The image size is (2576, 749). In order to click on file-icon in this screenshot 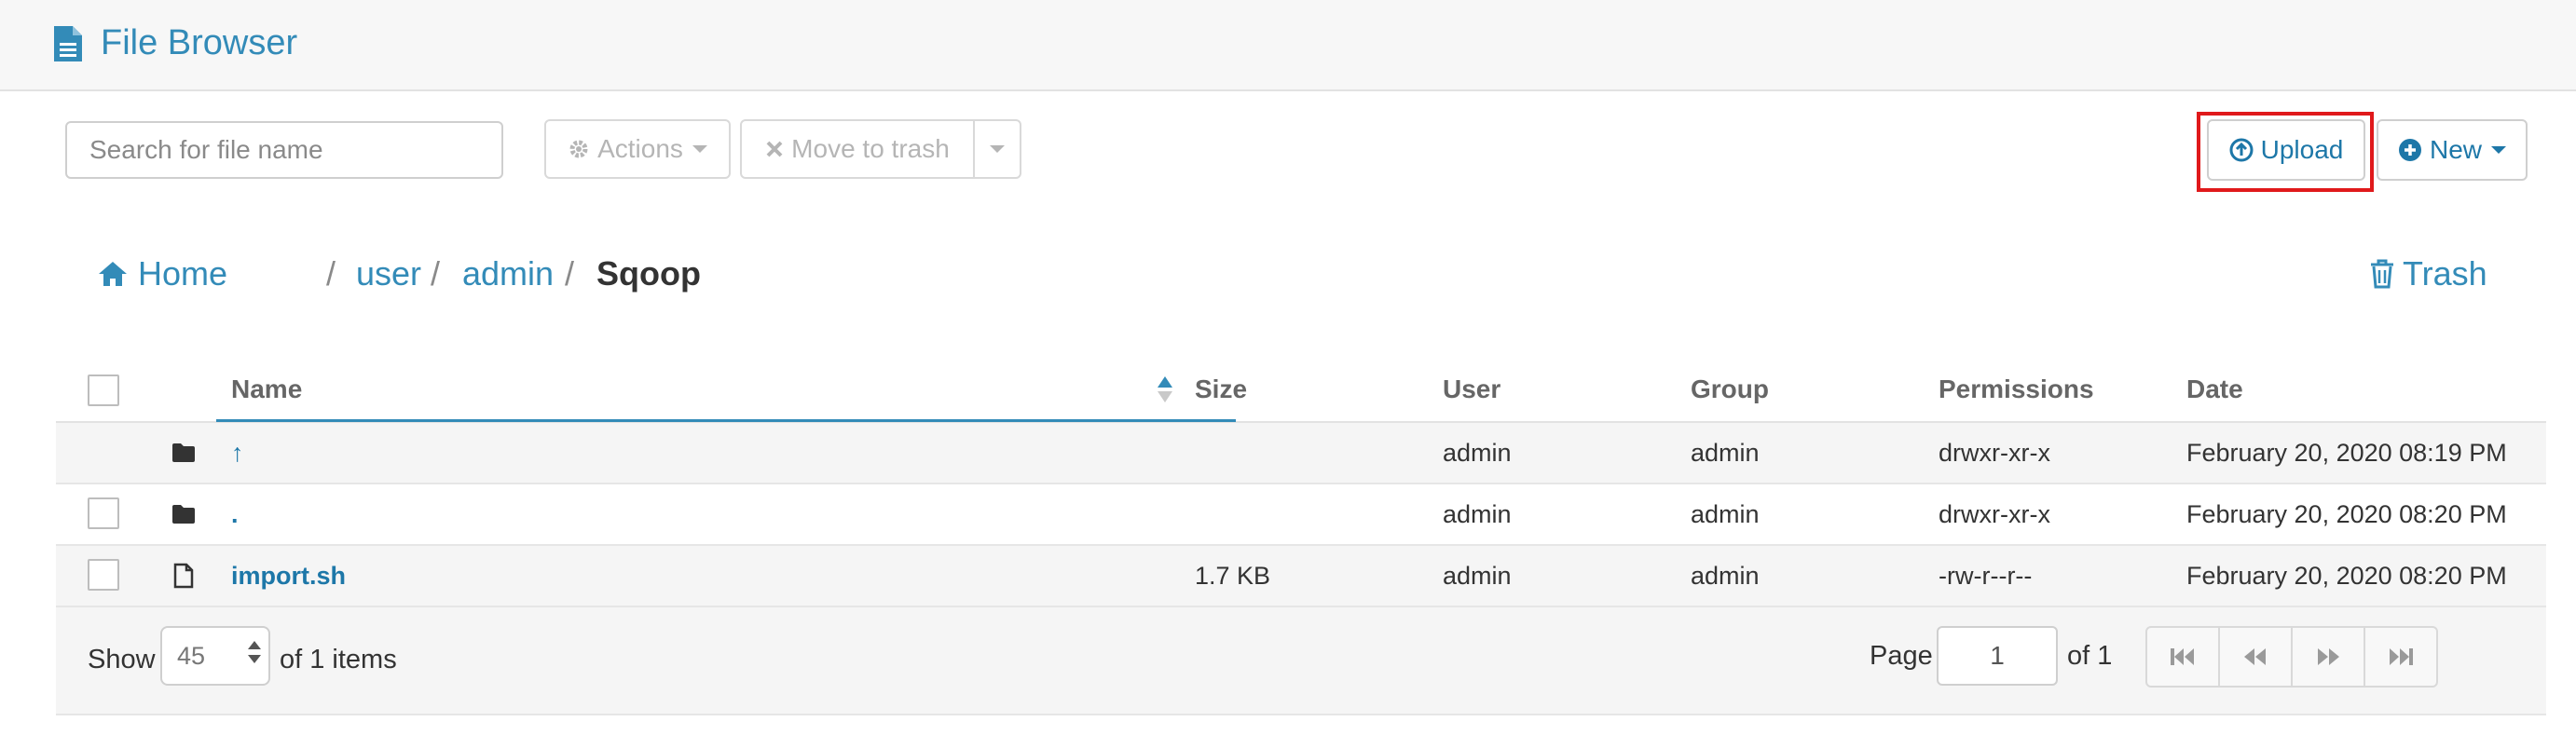, I will do `click(183, 576)`.